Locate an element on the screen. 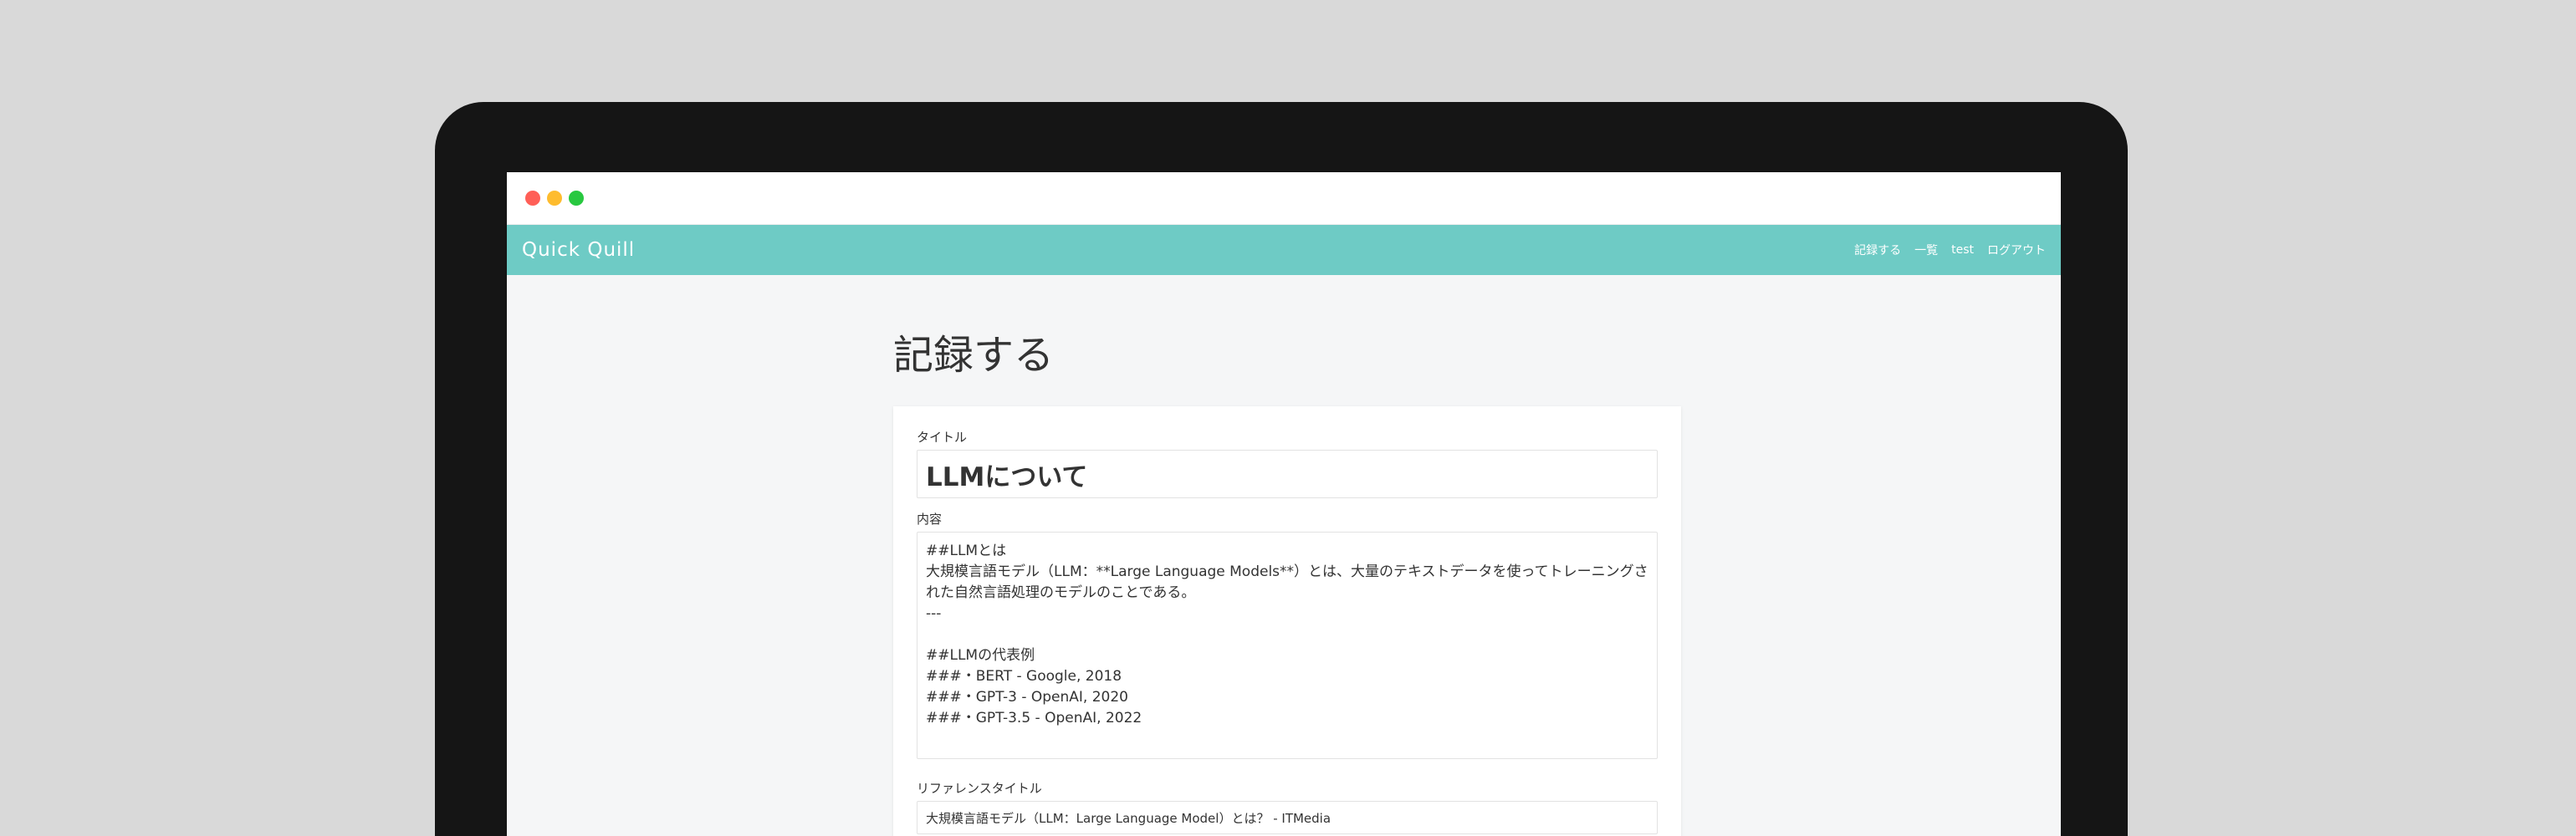  page-title: 記録する is located at coordinates (974, 355).